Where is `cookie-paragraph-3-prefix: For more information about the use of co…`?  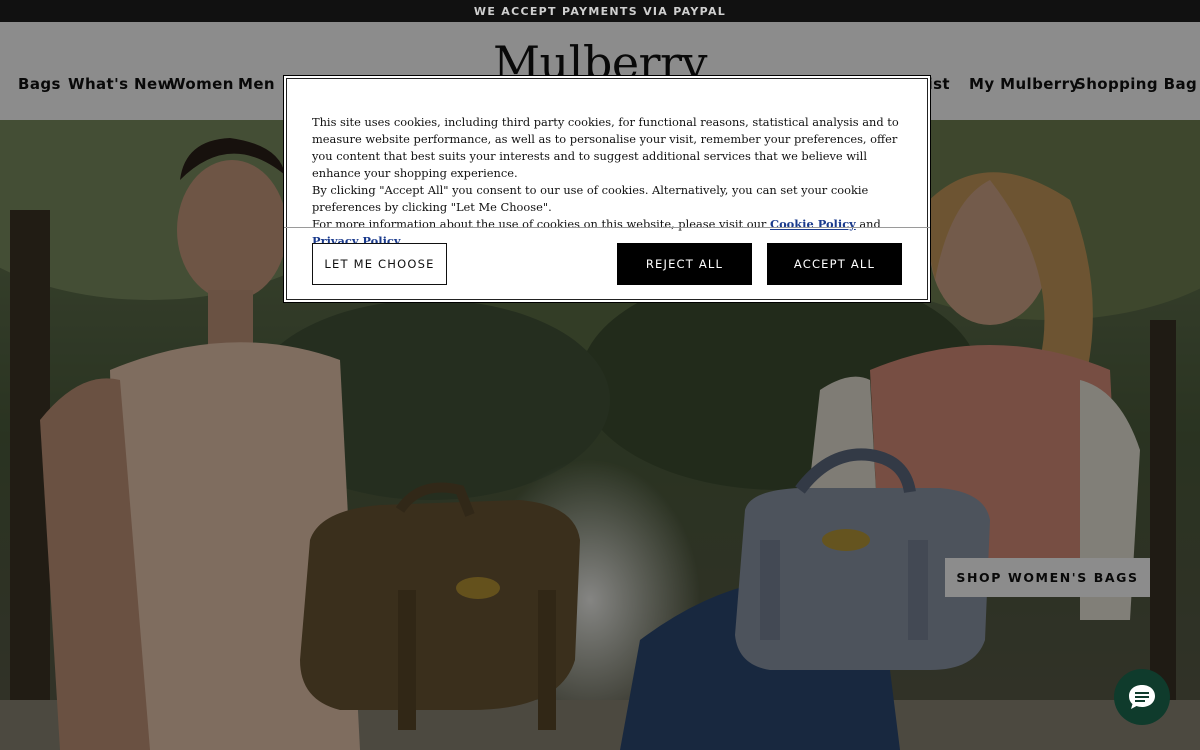 cookie-paragraph-3-prefix: For more information about the use of co… is located at coordinates (539, 224).